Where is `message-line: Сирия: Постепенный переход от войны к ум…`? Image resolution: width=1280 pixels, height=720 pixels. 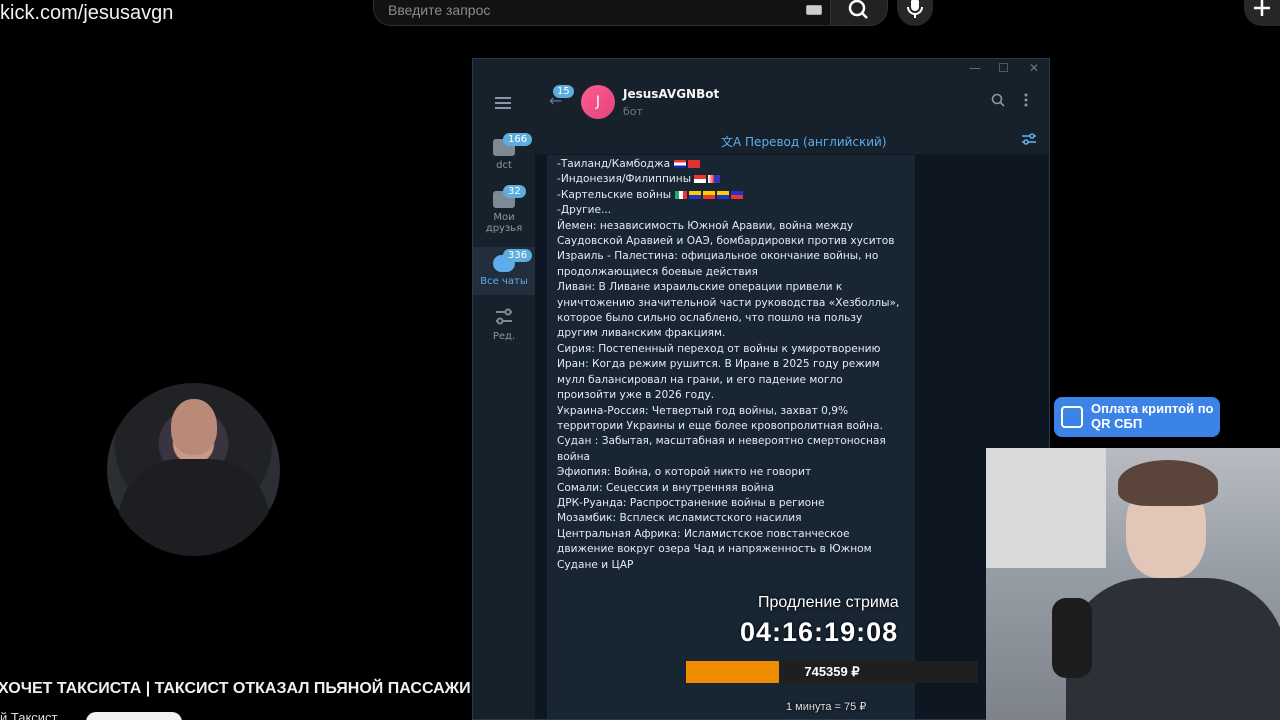 message-line: Сирия: Постепенный переход от войны к ум… is located at coordinates (719, 348).